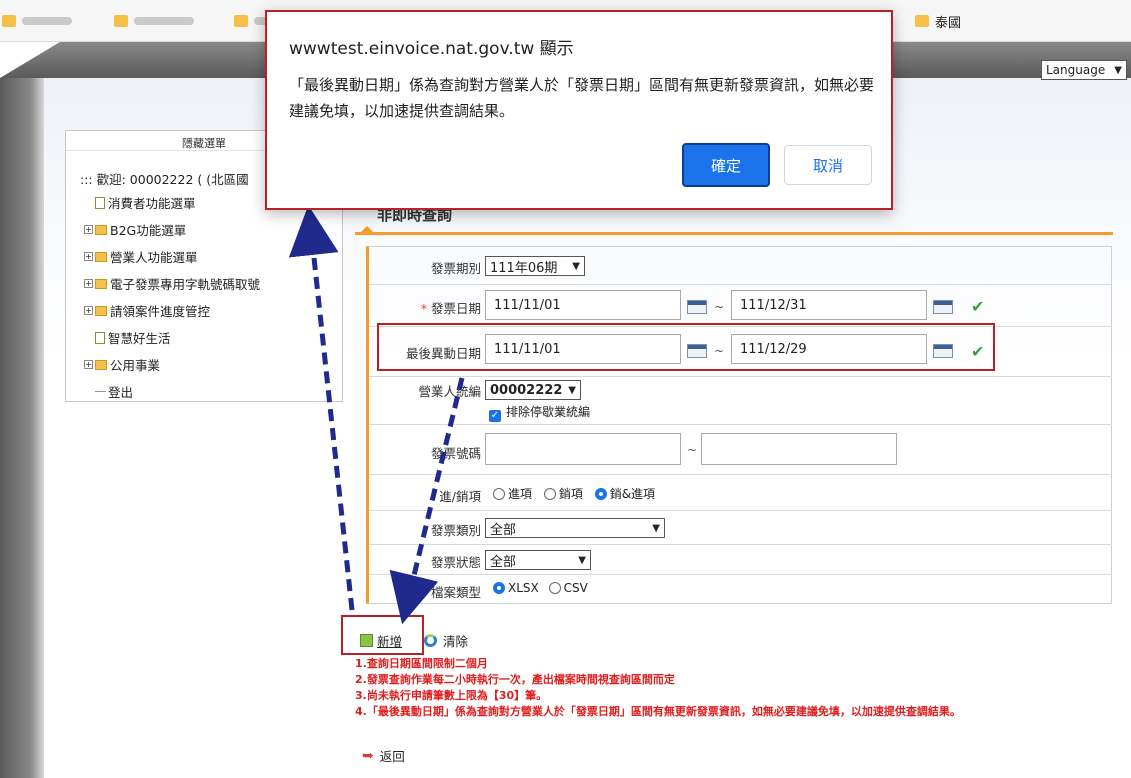  I want to click on add-document-icon, so click(366, 640).